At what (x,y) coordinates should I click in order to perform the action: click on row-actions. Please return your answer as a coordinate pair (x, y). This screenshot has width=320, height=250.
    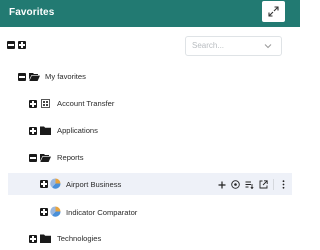
    Looking at the image, I should click on (252, 184).